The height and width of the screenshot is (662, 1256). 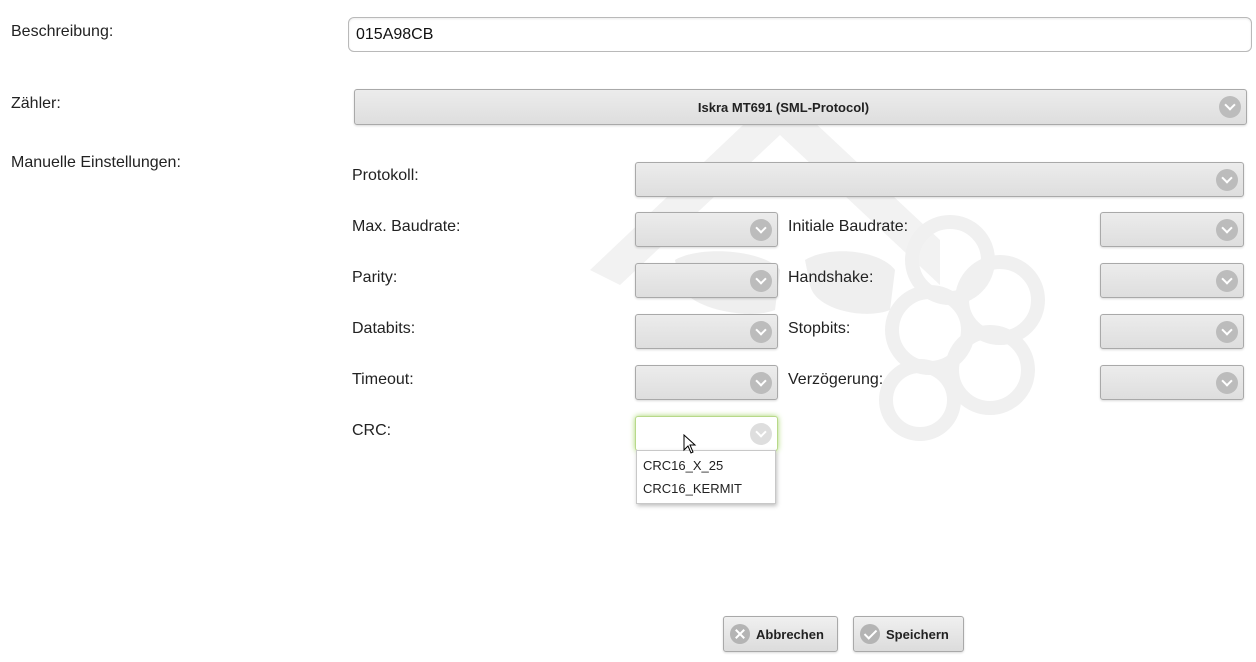 What do you see at coordinates (836, 379) in the screenshot?
I see `verzoegerung-label: Verzögerung:` at bounding box center [836, 379].